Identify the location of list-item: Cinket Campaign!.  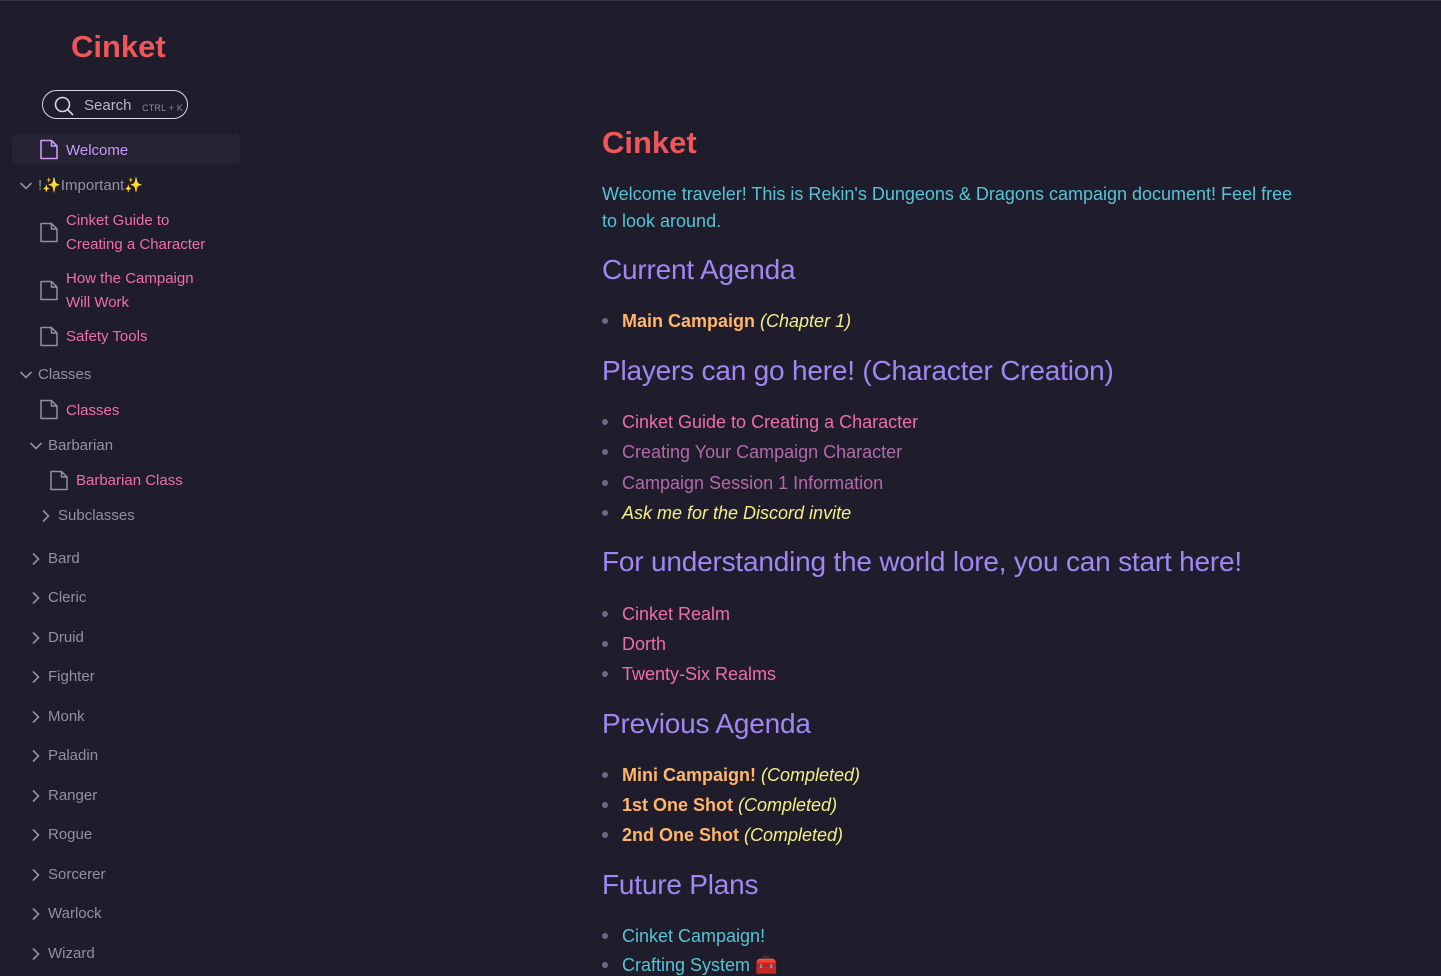
(683, 936).